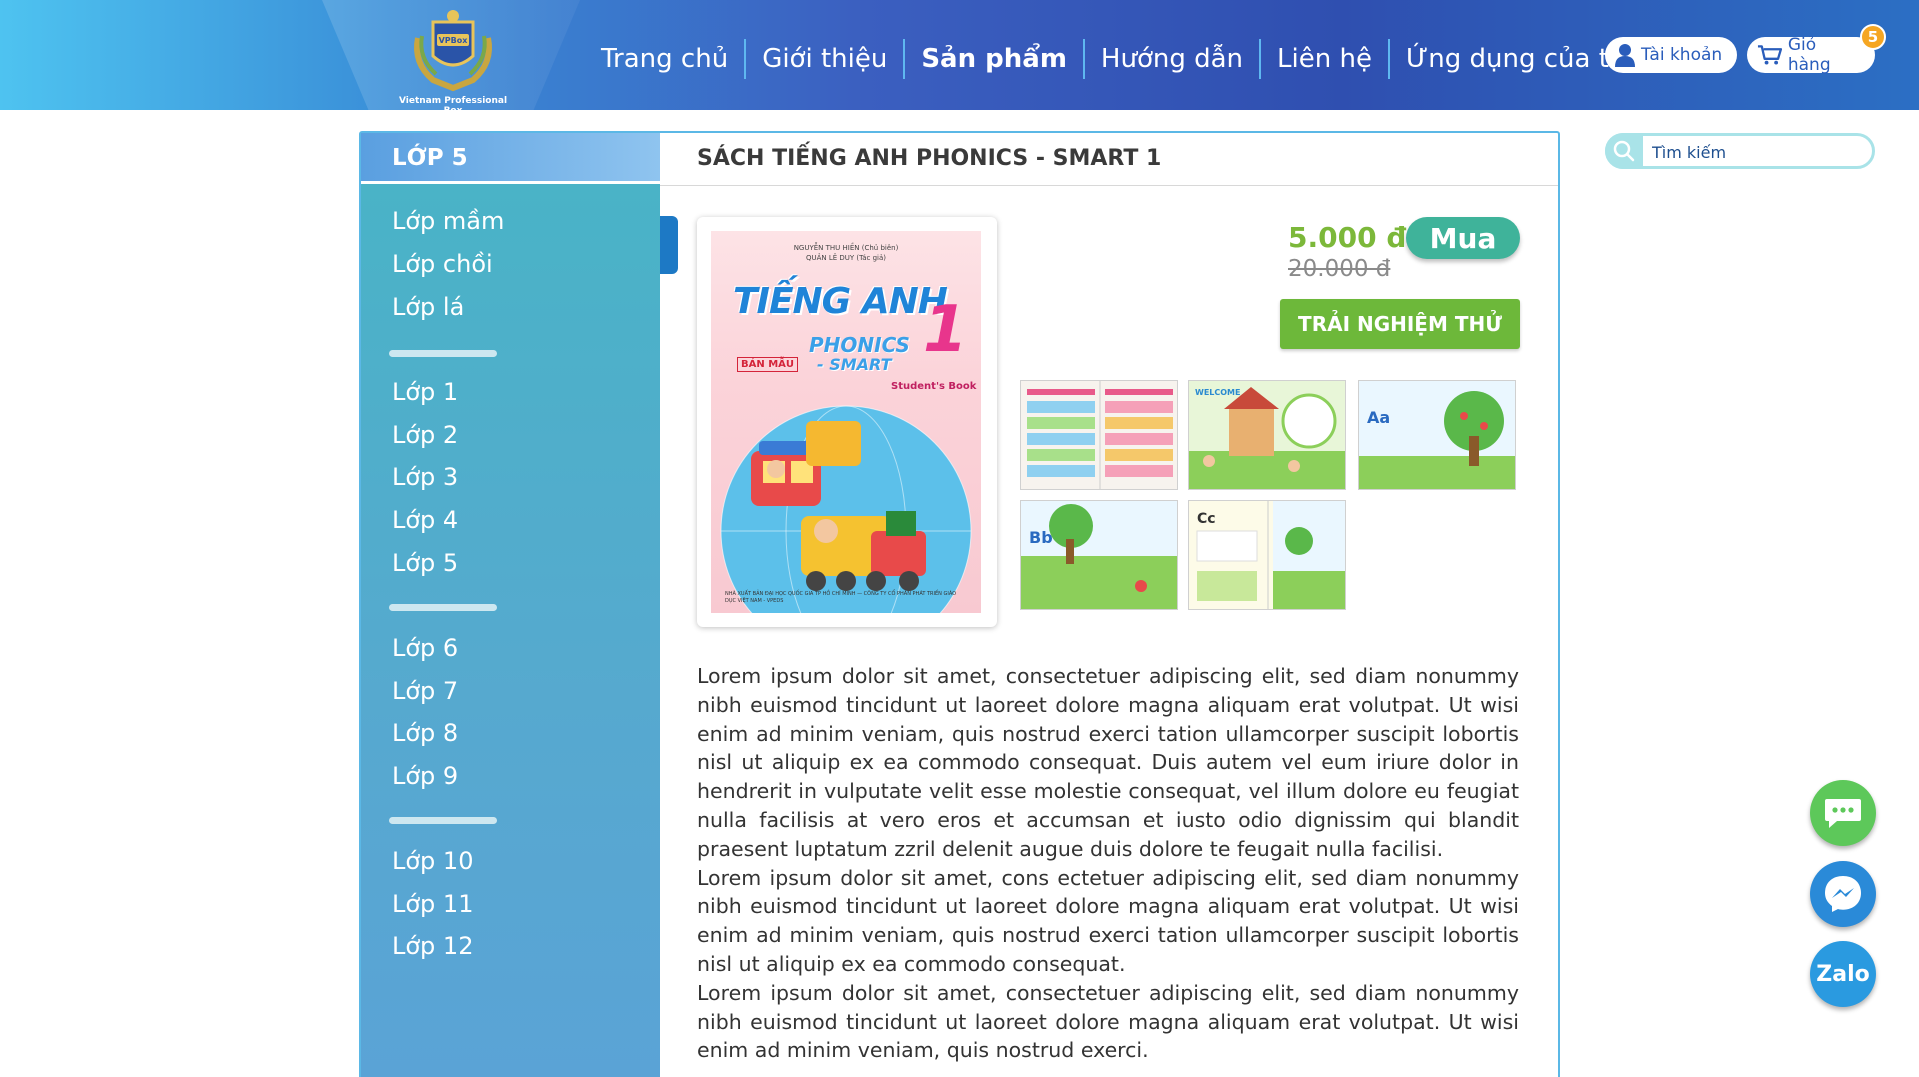  Describe the element at coordinates (1769, 55) in the screenshot. I see `cart-icon` at that location.